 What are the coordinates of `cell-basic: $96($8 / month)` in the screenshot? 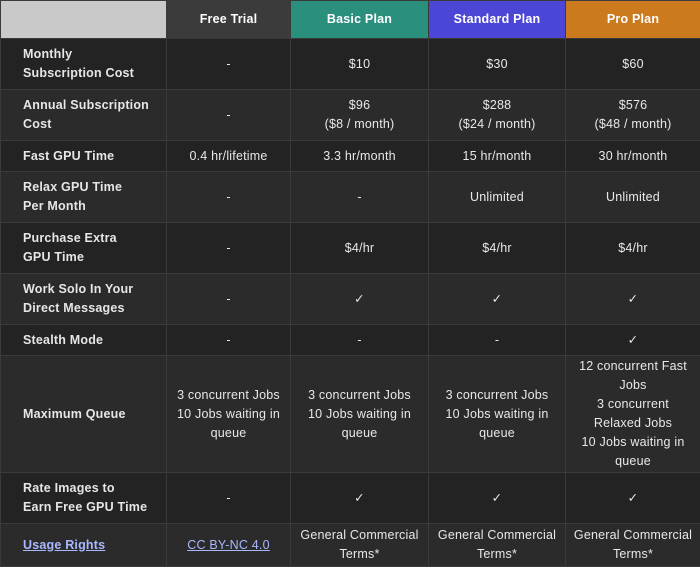 It's located at (360, 115).